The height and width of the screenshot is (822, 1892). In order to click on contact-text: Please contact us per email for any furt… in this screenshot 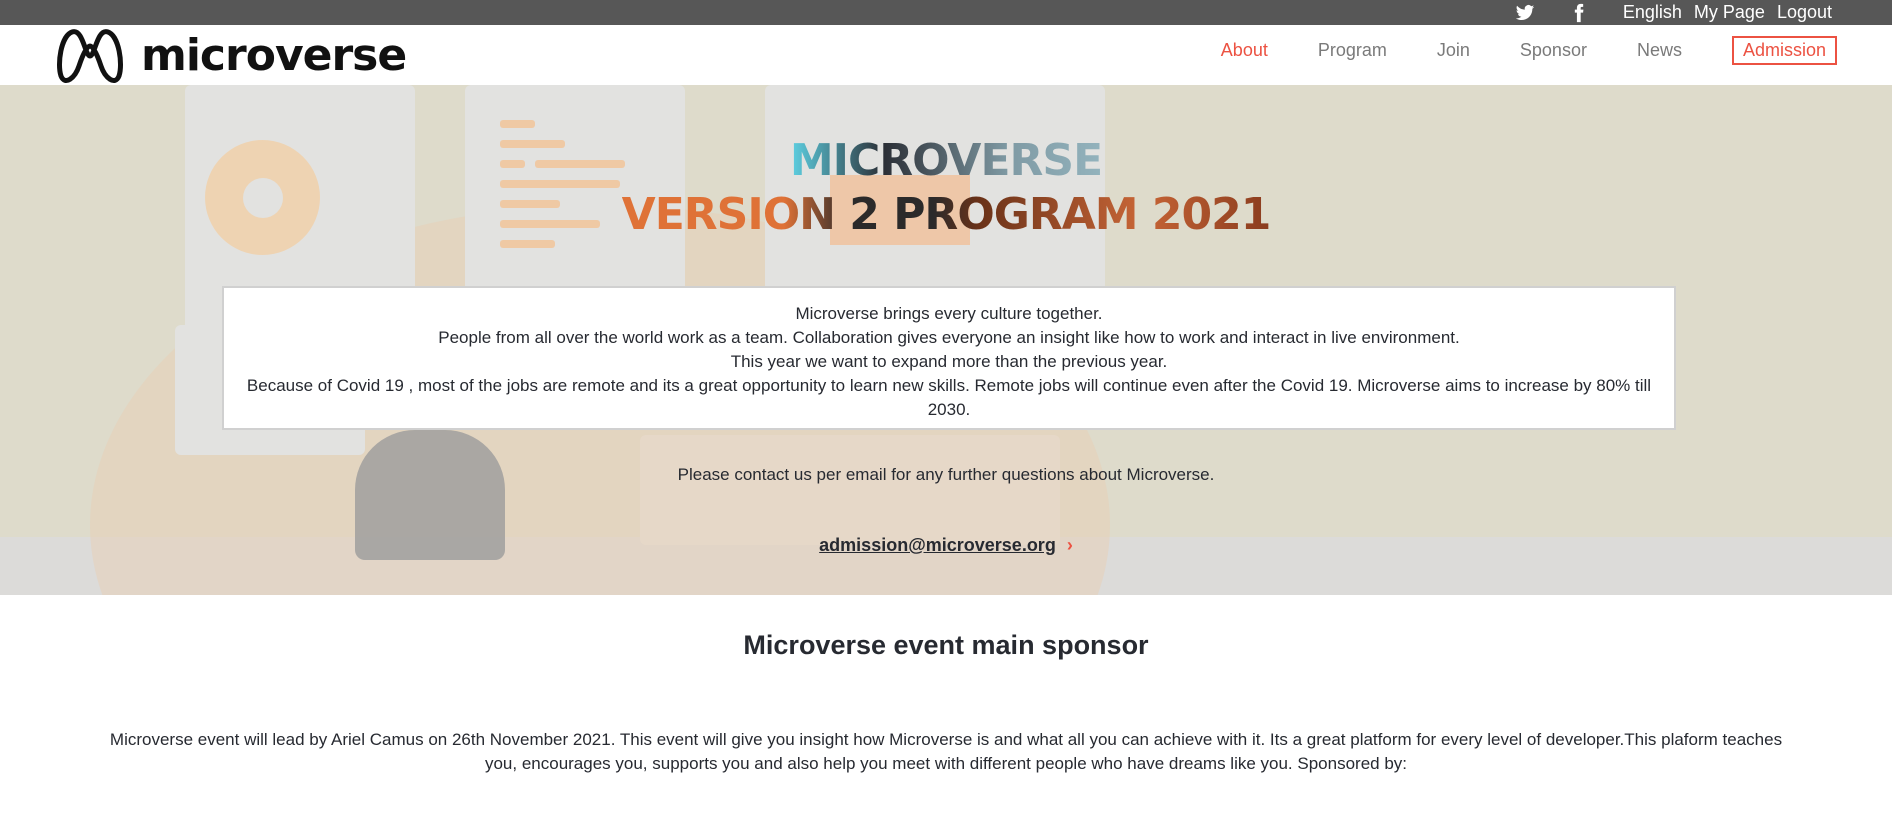, I will do `click(946, 474)`.